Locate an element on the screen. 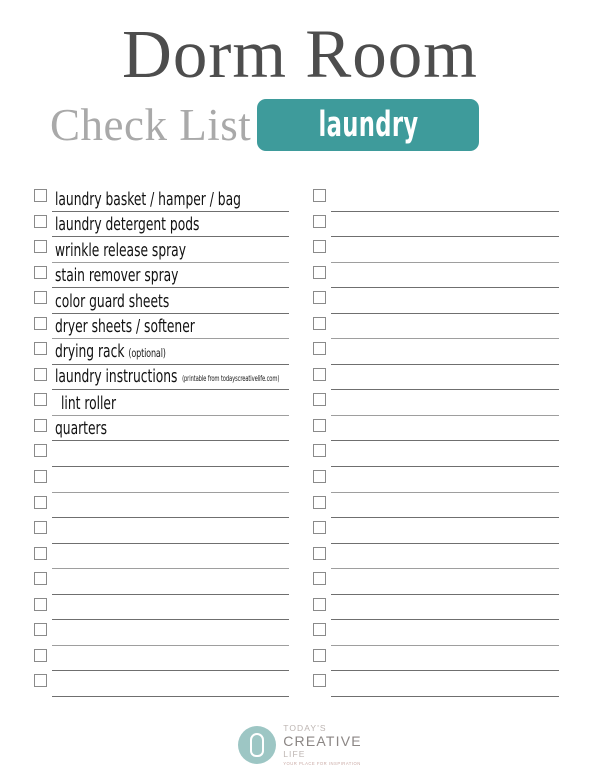 The height and width of the screenshot is (776, 600). checklist-write-line: wrinkle release spray is located at coordinates (170, 250).